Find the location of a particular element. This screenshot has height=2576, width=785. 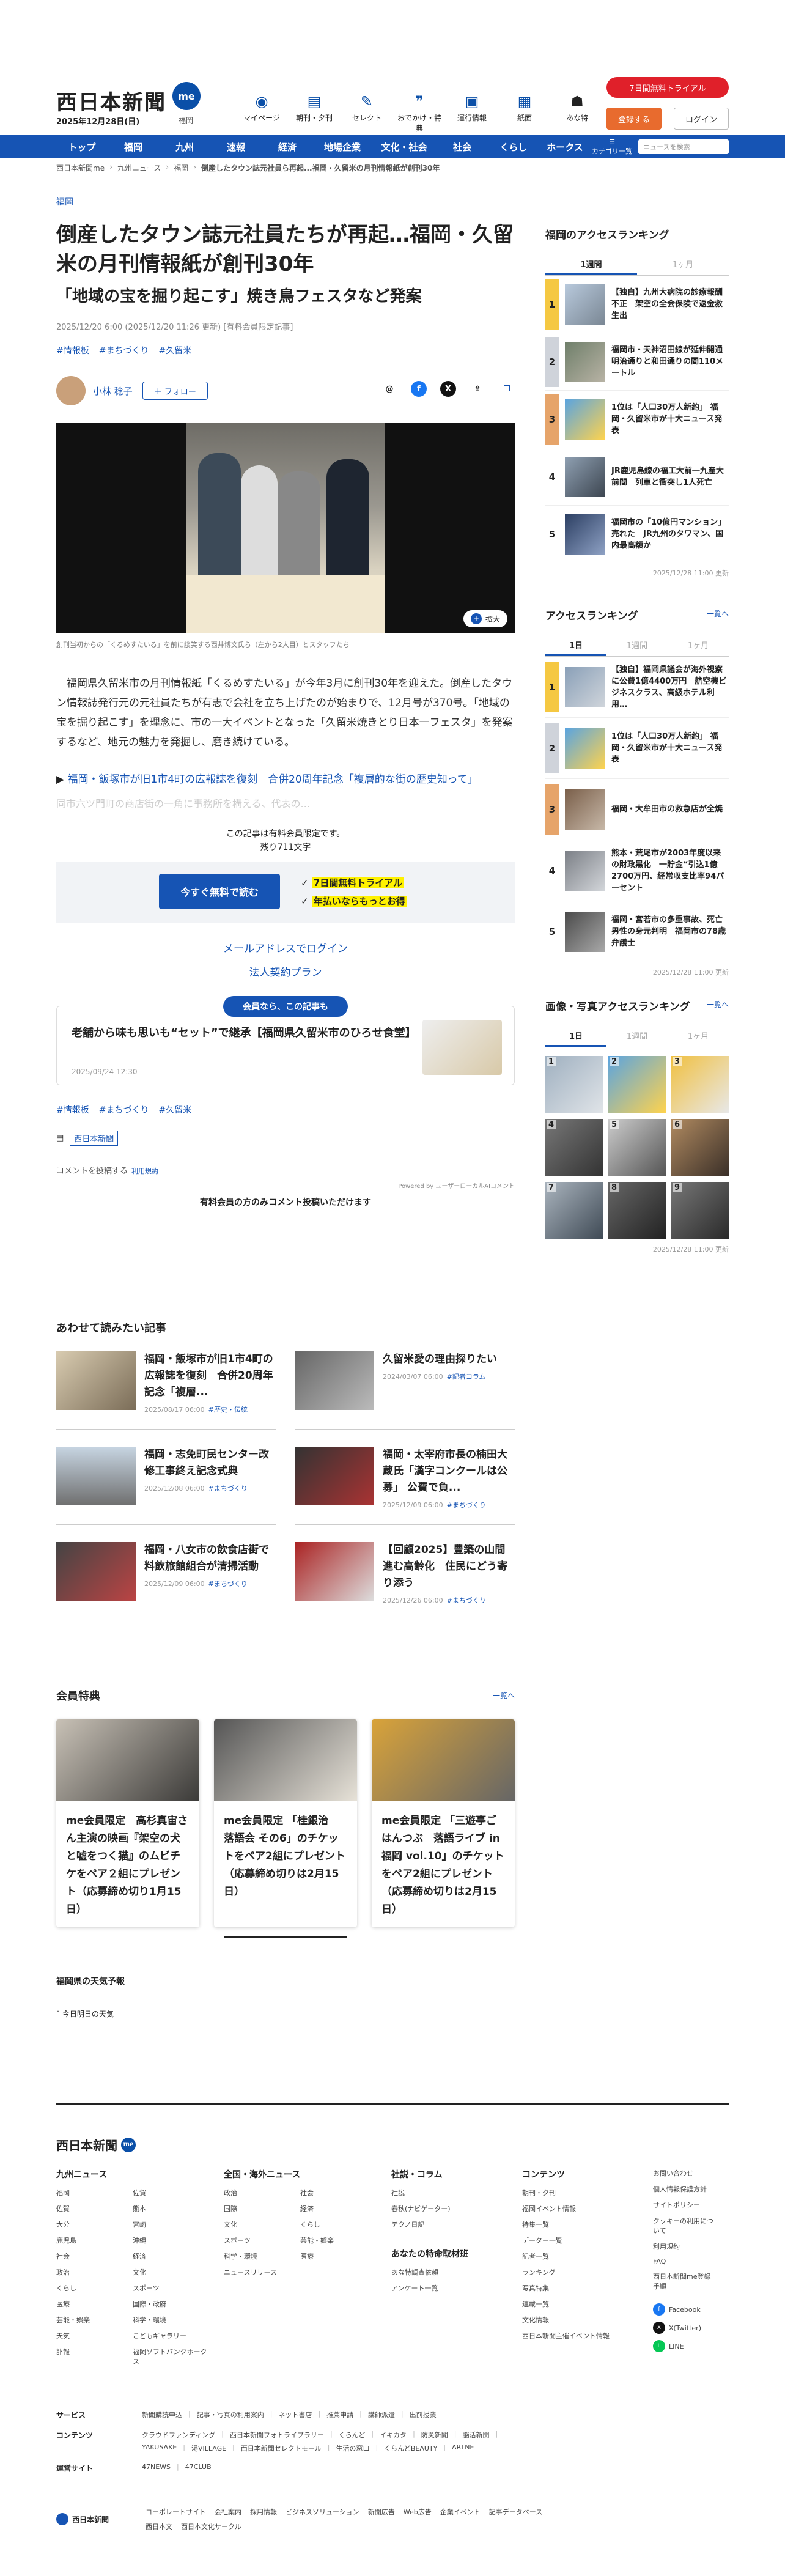

footer-link: 記事・写真の利用案内 is located at coordinates (231, 2415).